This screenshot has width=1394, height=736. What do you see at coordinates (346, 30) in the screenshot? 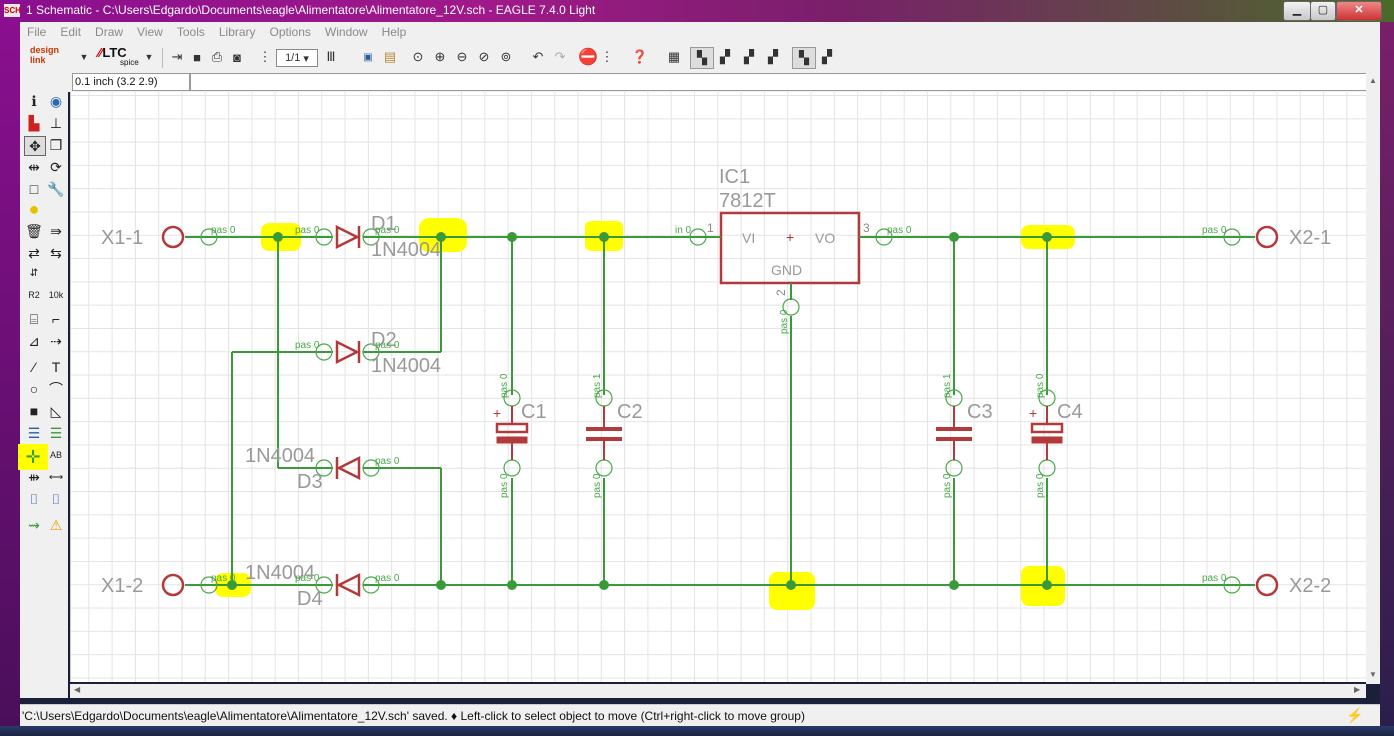
I see `menu-window: Window` at bounding box center [346, 30].